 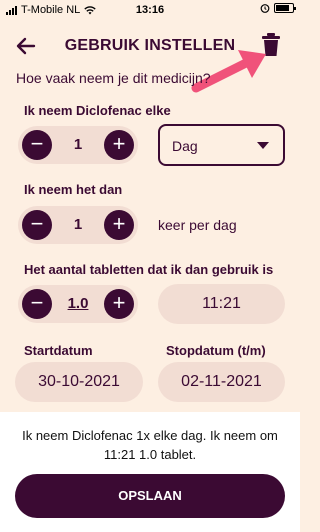 I want to click on status-right, so click(x=278, y=8).